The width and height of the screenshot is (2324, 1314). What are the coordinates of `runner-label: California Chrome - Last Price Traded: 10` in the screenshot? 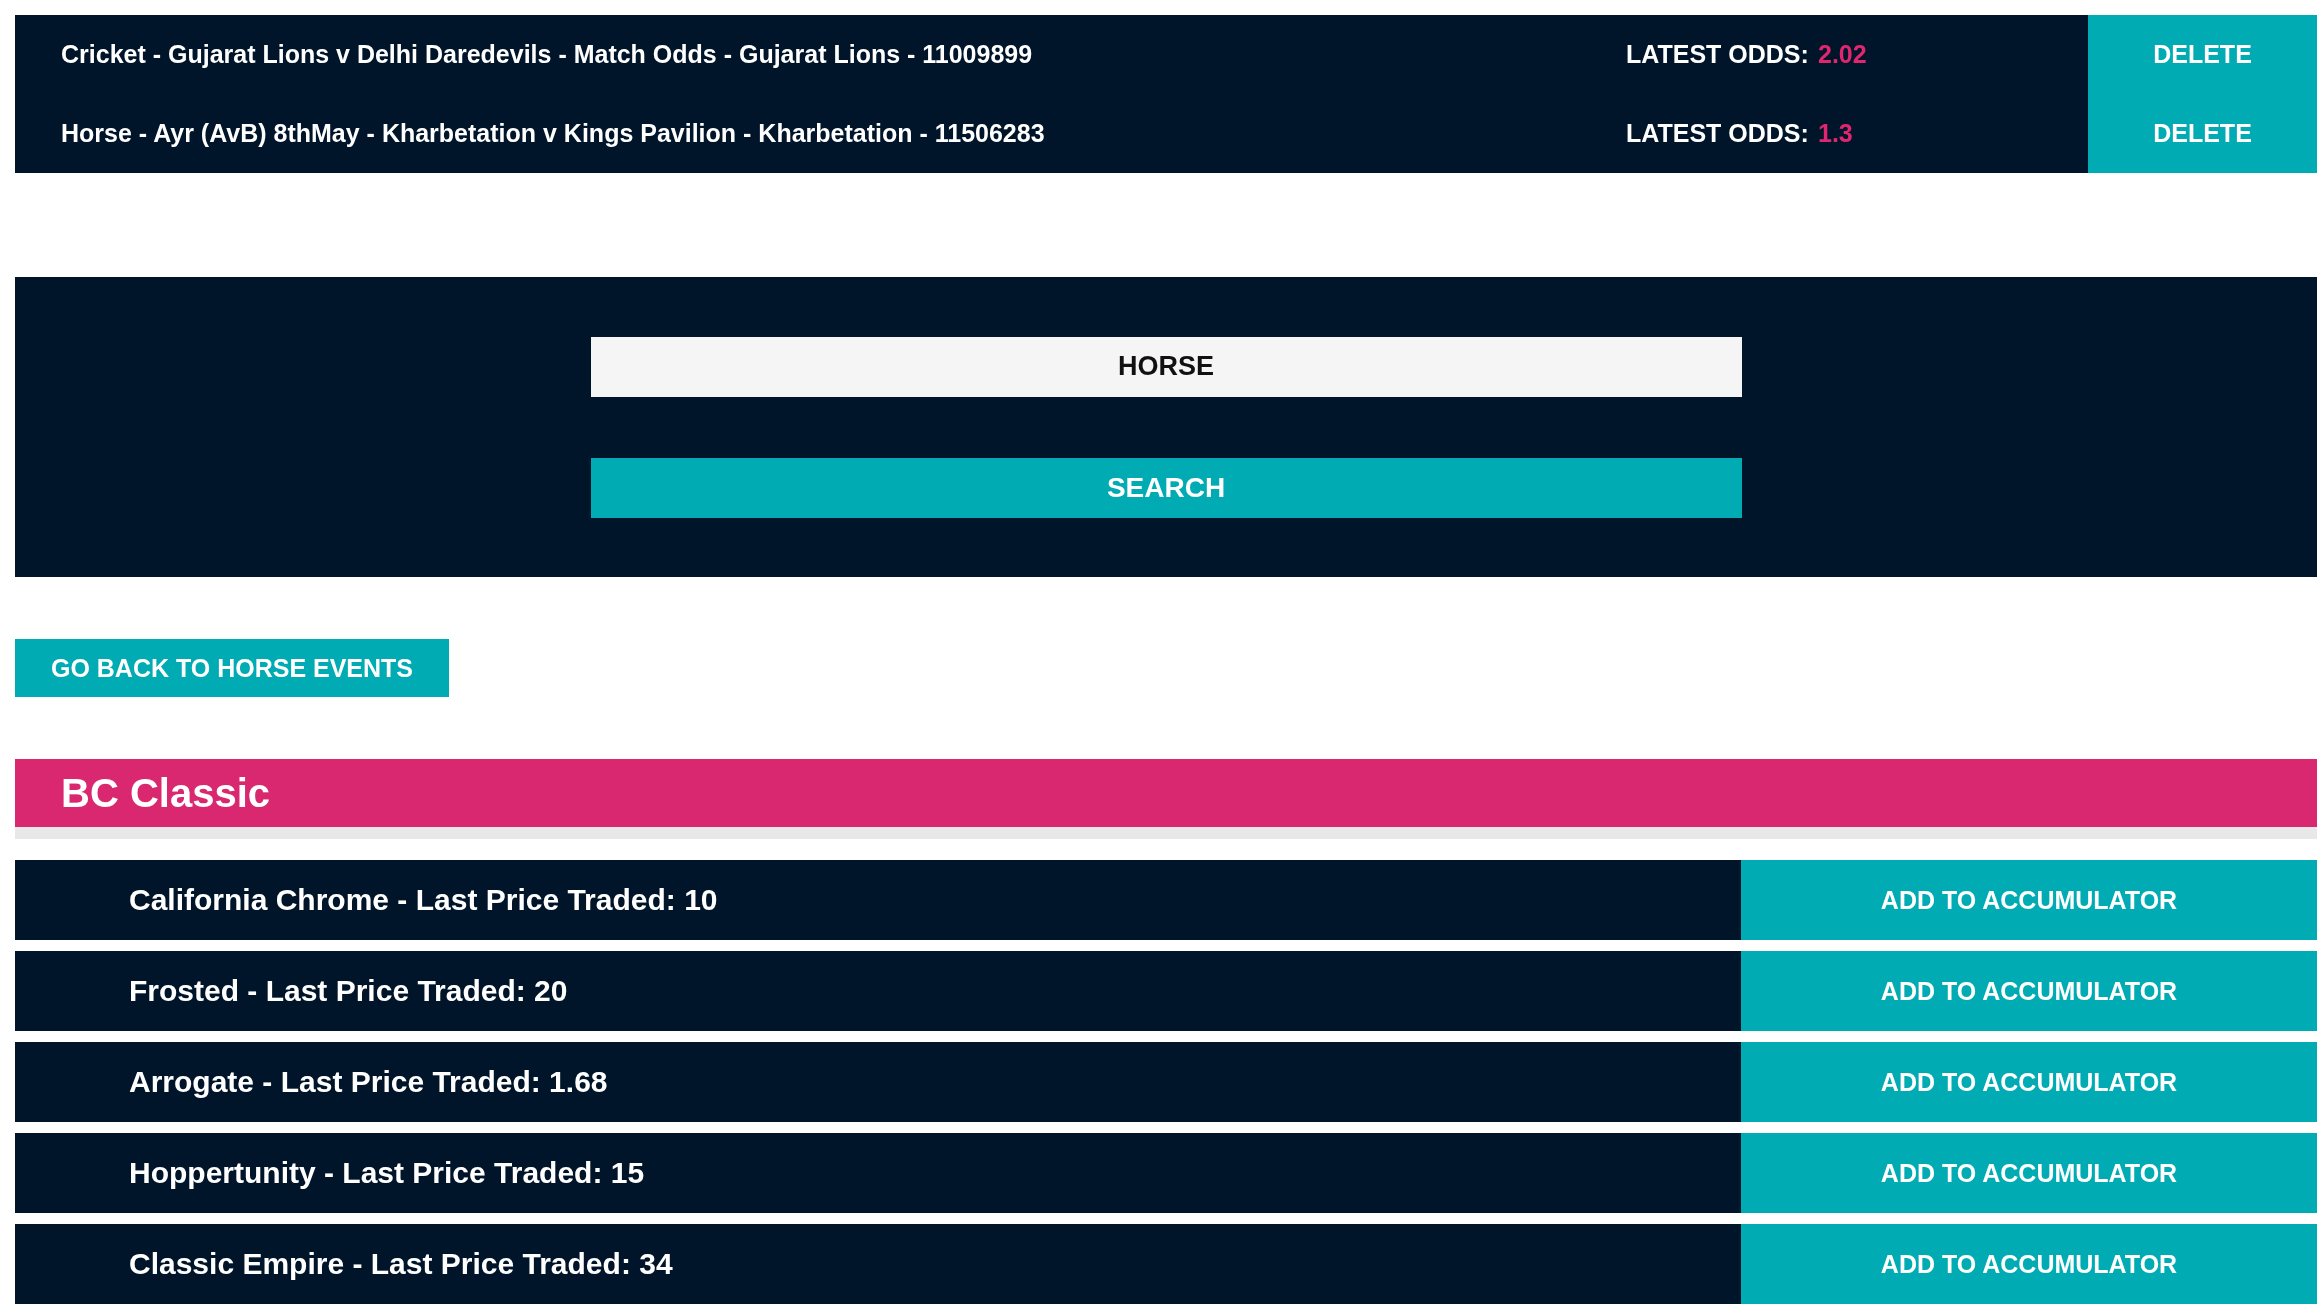 It's located at (423, 900).